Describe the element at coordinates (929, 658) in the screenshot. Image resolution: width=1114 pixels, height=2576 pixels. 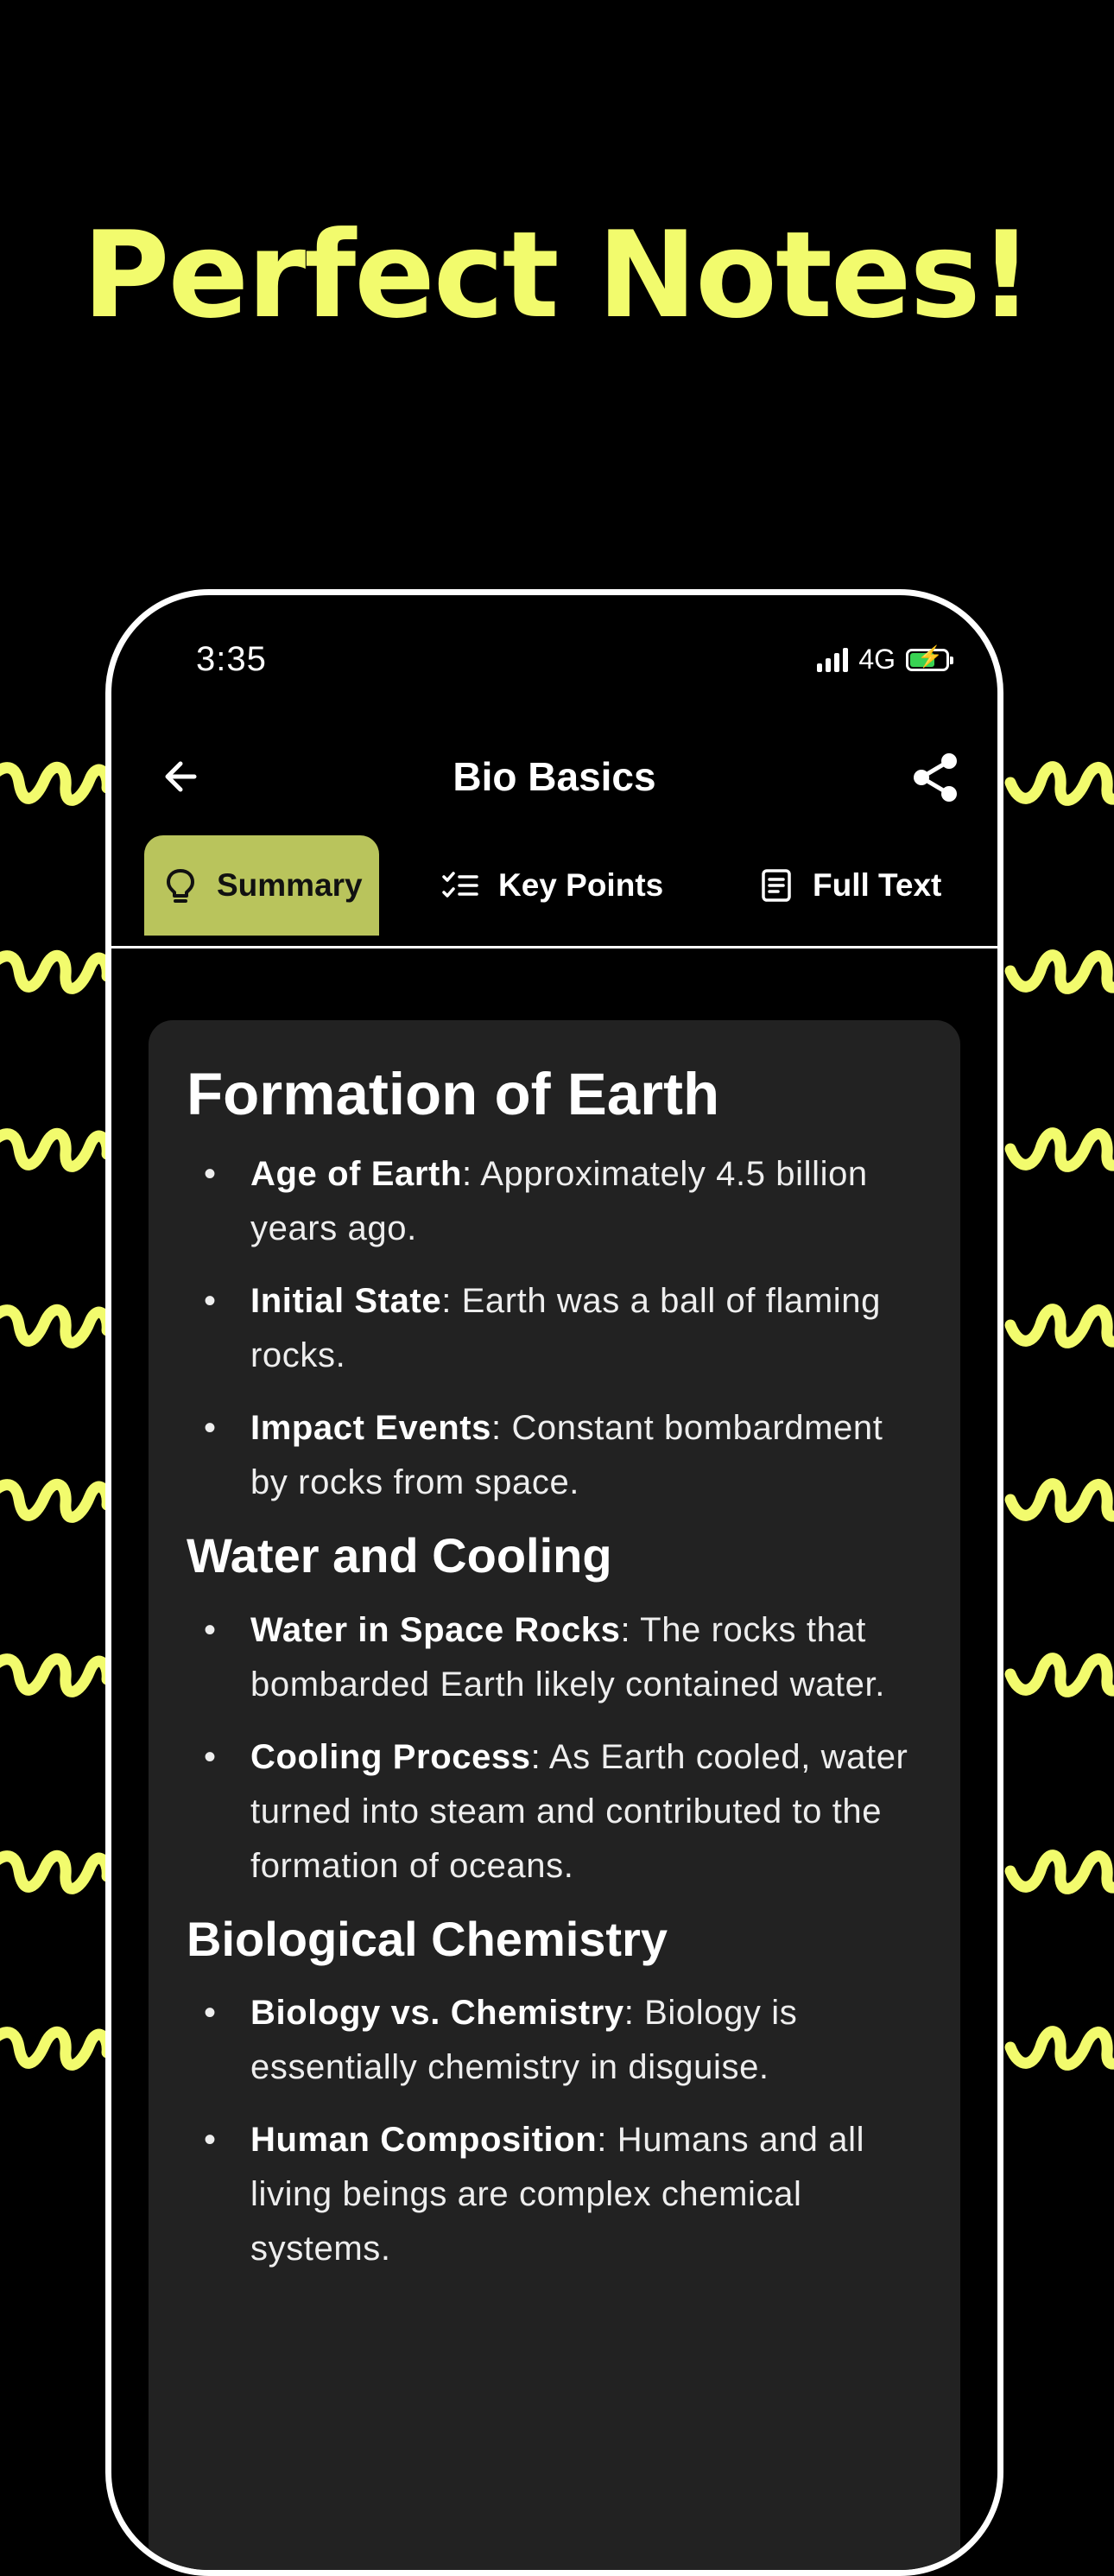
I see `battery-icon: ⚡` at that location.